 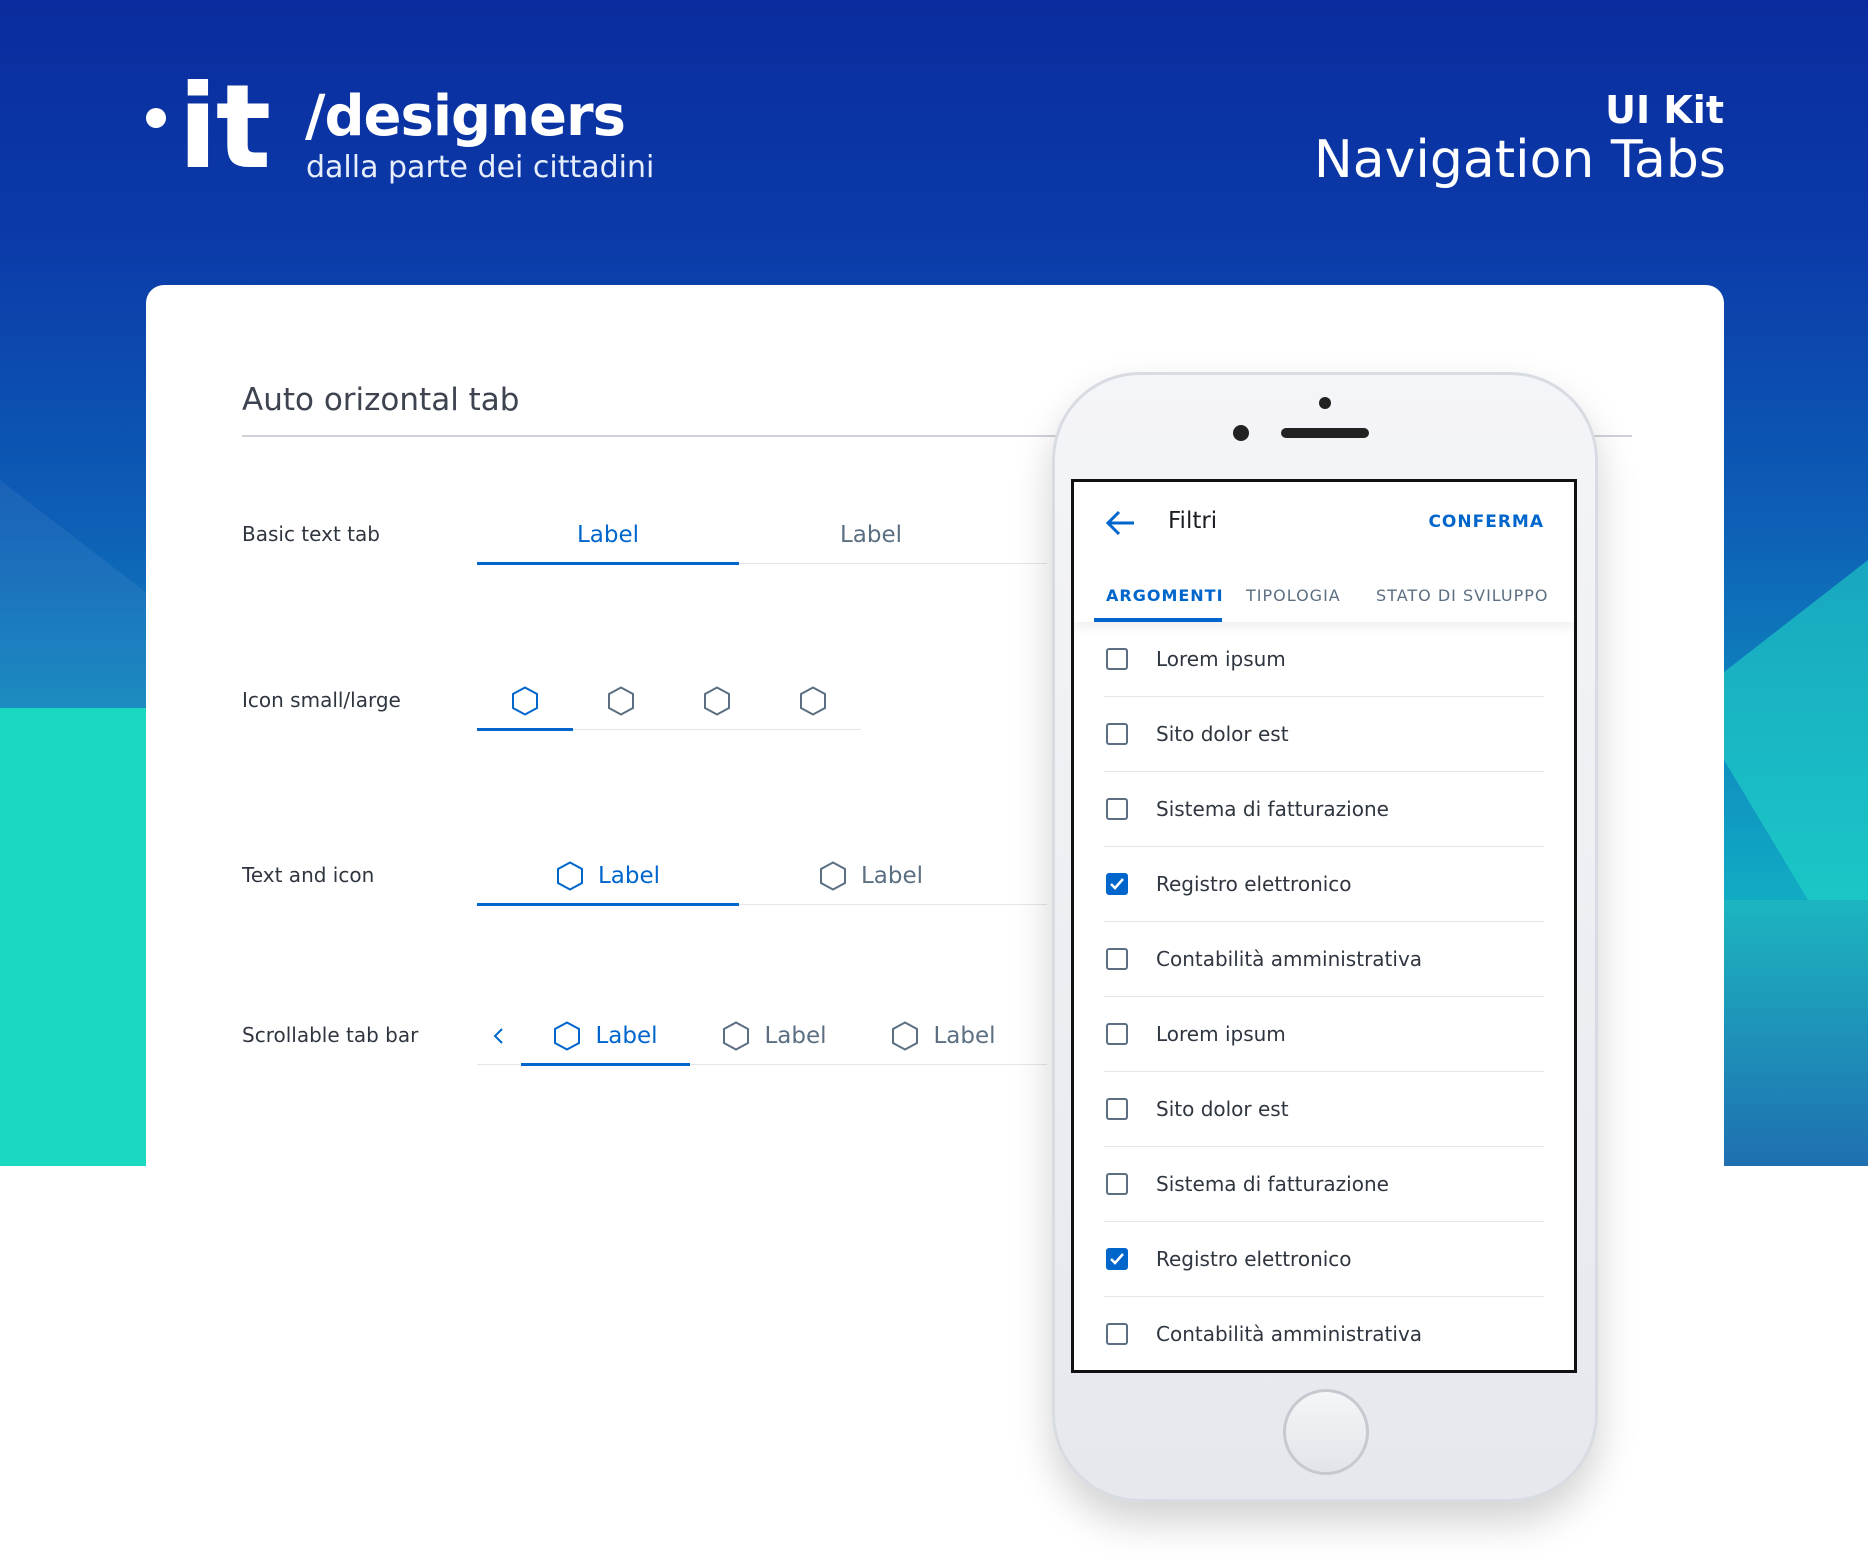 What do you see at coordinates (1241, 433) in the screenshot?
I see `phone-sensor` at bounding box center [1241, 433].